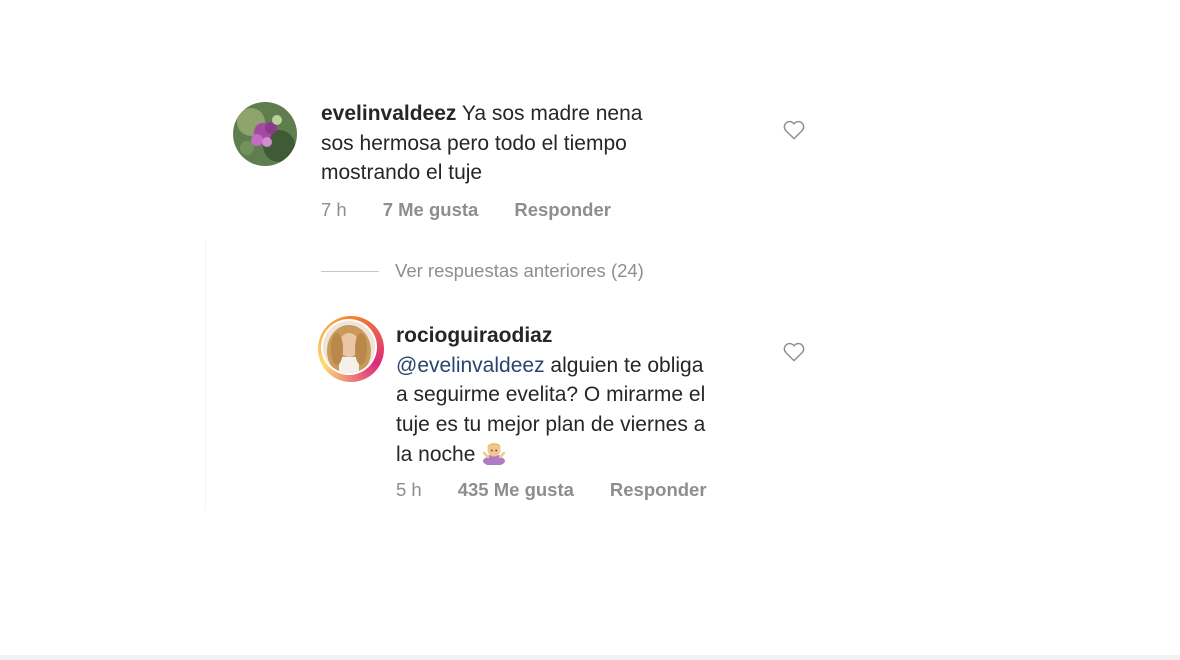 This screenshot has height=660, width=1180. Describe the element at coordinates (334, 209) in the screenshot. I see `comment-time: 7 h` at that location.